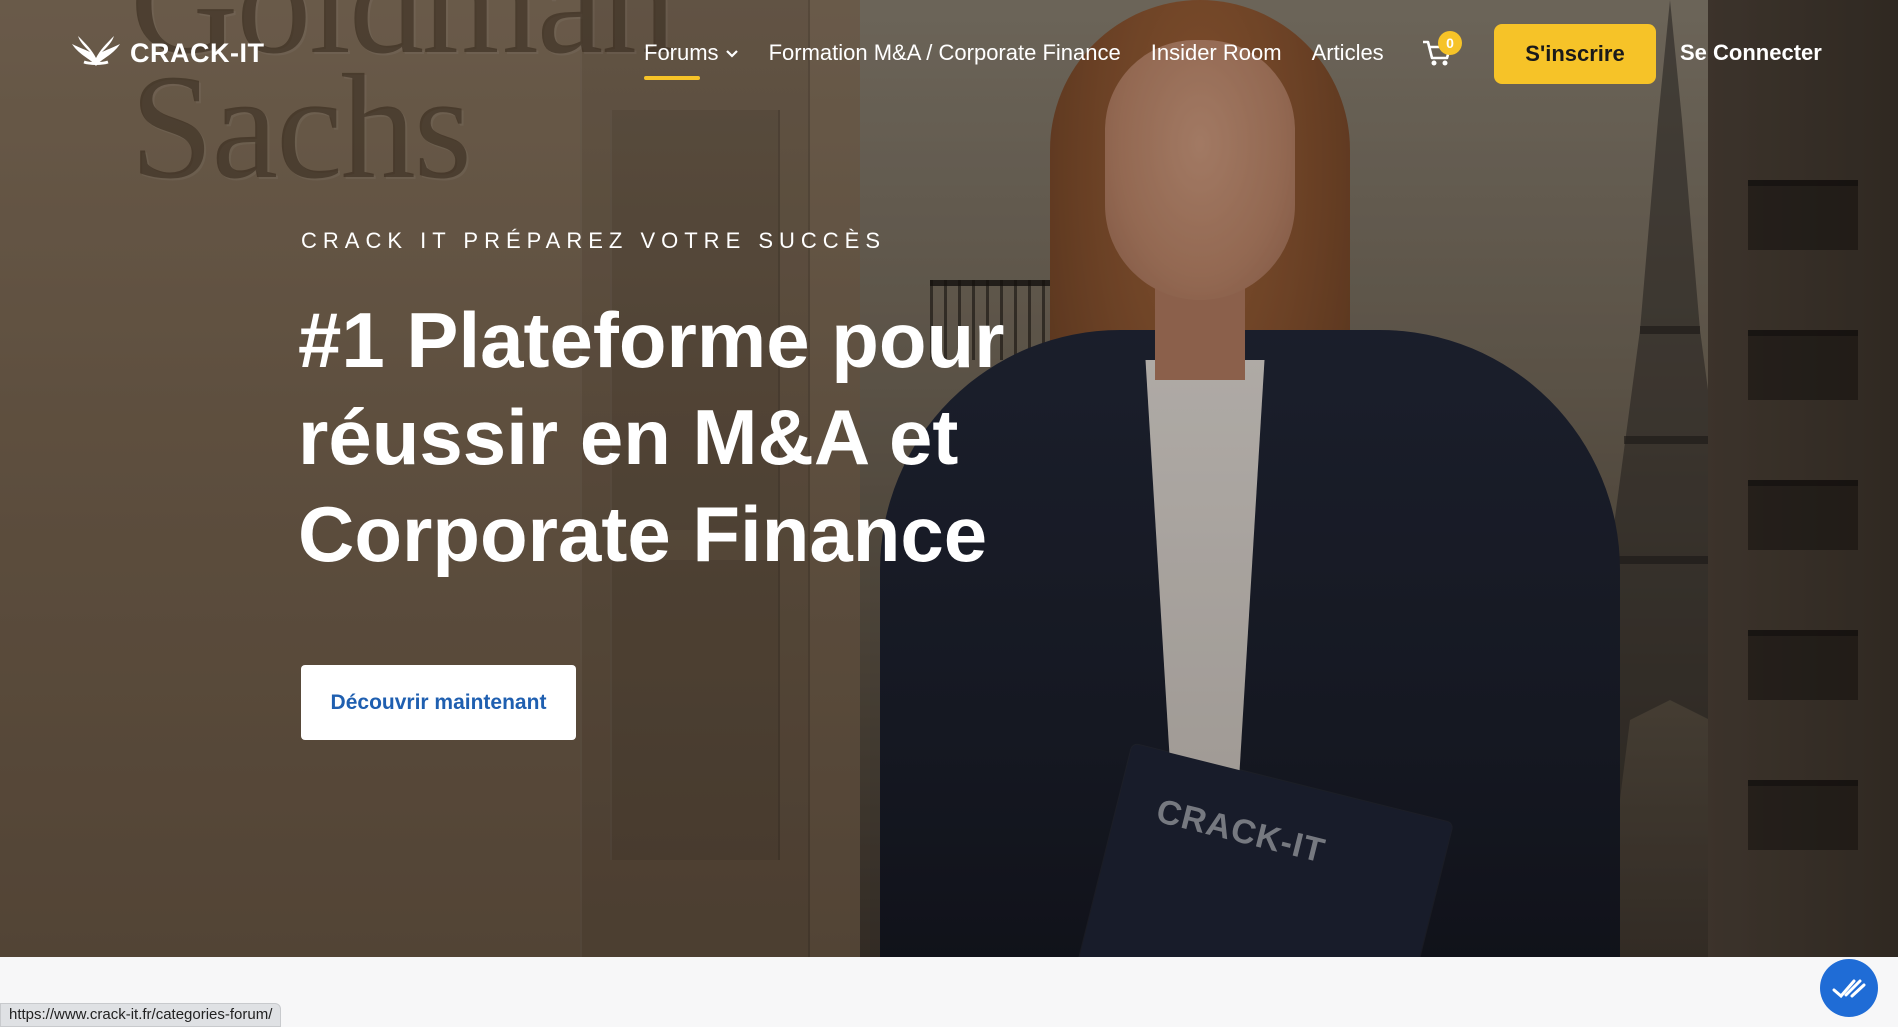 The height and width of the screenshot is (1027, 1898). I want to click on site-logo: CRACK-IT, so click(167, 53).